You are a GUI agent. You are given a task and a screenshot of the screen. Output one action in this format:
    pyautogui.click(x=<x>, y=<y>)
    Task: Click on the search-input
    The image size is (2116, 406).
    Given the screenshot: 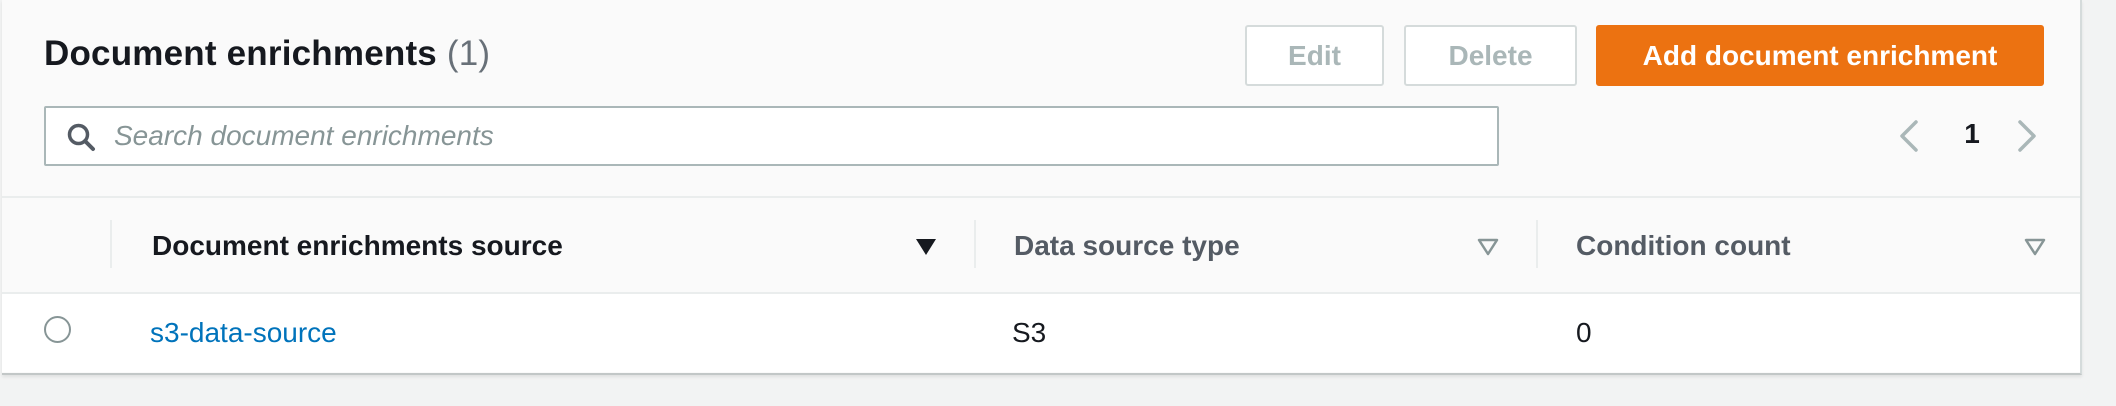 What is the action you would take?
    pyautogui.click(x=799, y=136)
    